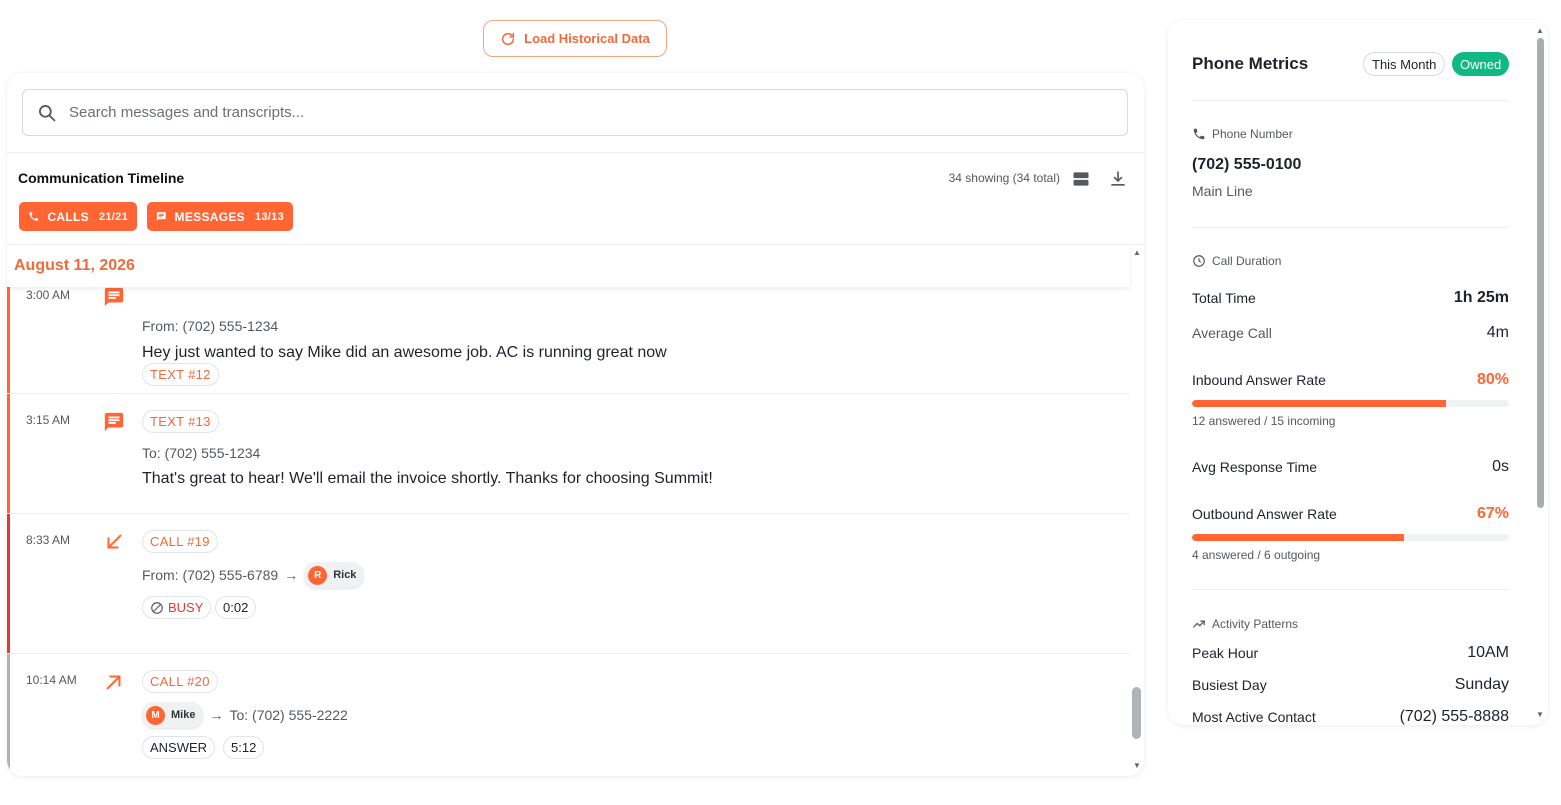 Image resolution: width=1561 pixels, height=805 pixels. I want to click on status-badge: ANSWER, so click(179, 747).